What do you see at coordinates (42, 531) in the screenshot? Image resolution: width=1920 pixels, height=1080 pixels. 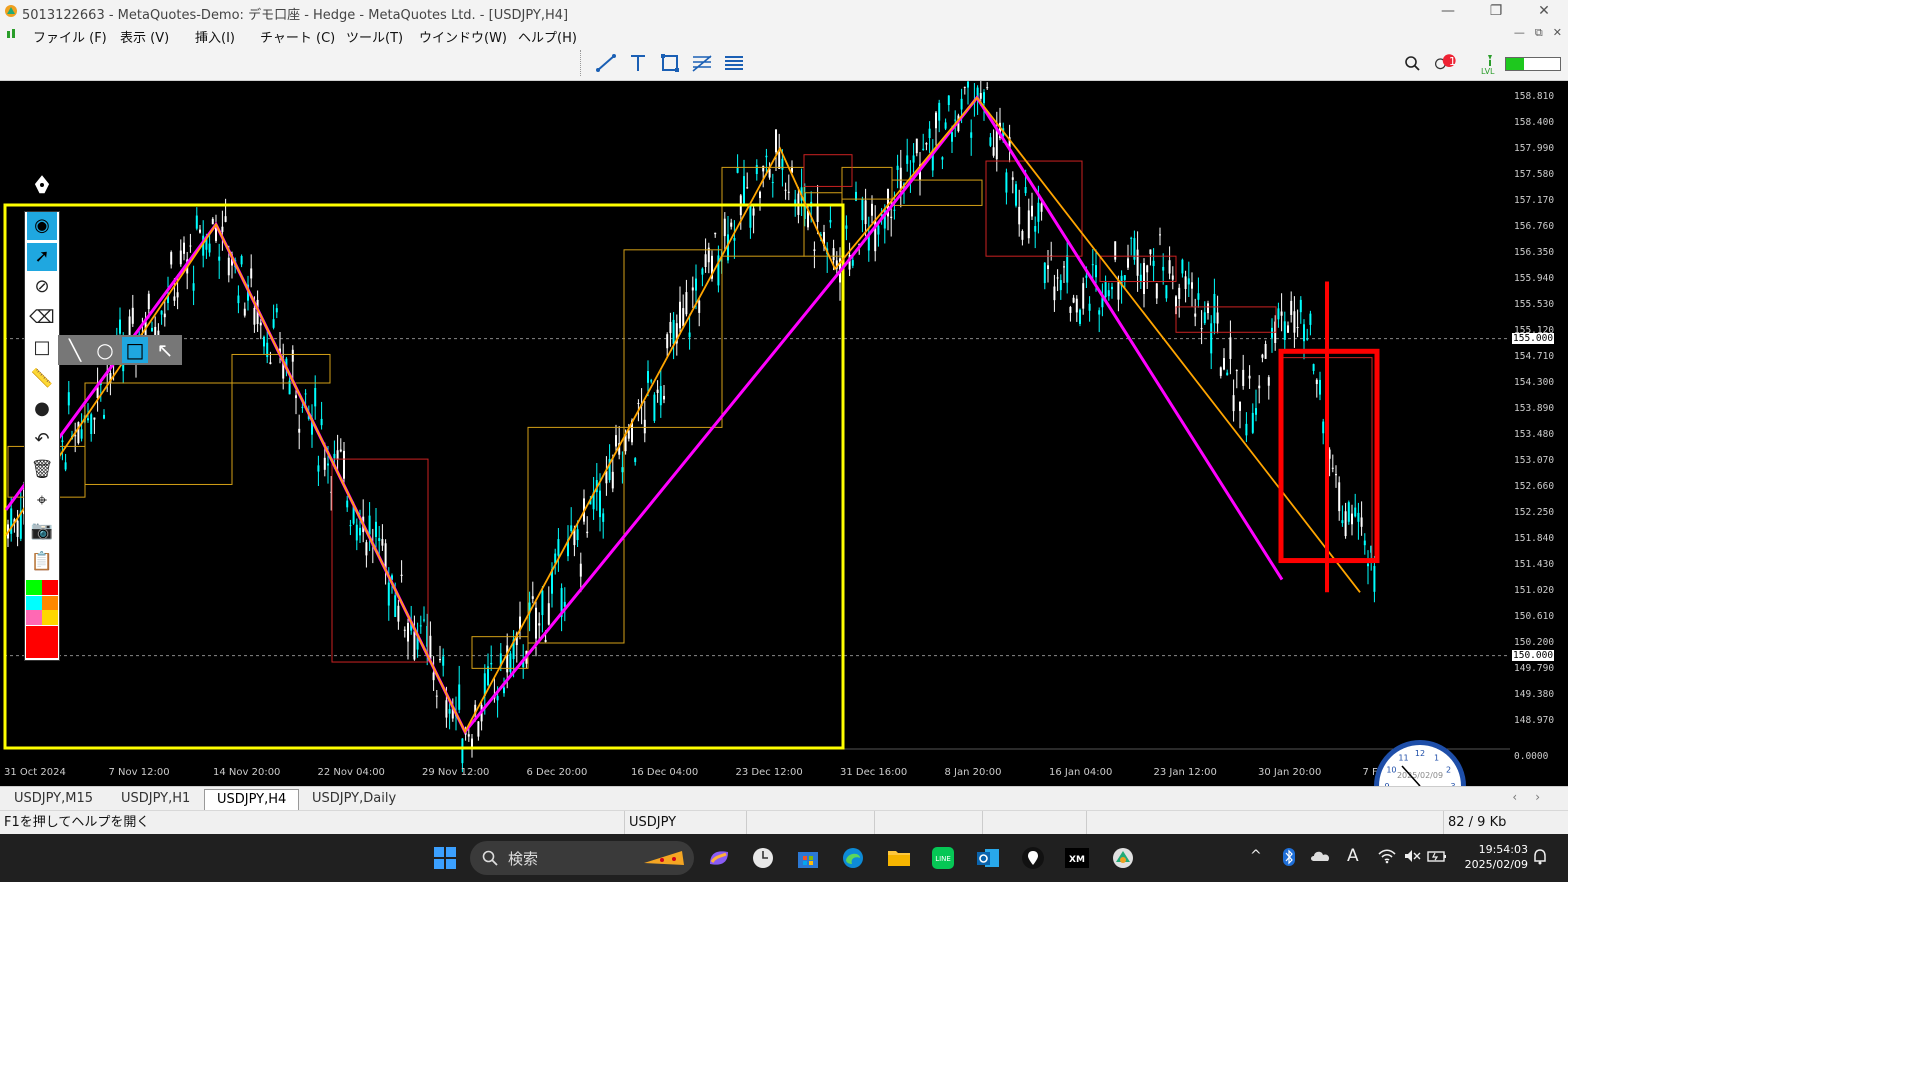 I see `camera-icon: 📷` at bounding box center [42, 531].